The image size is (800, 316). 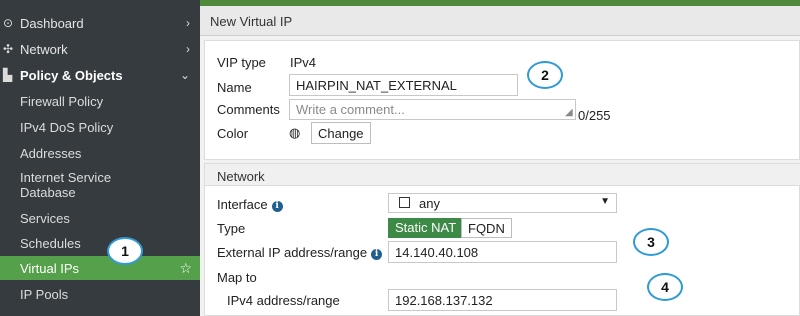 I want to click on sidebar-item-label: Network, so click(x=44, y=49).